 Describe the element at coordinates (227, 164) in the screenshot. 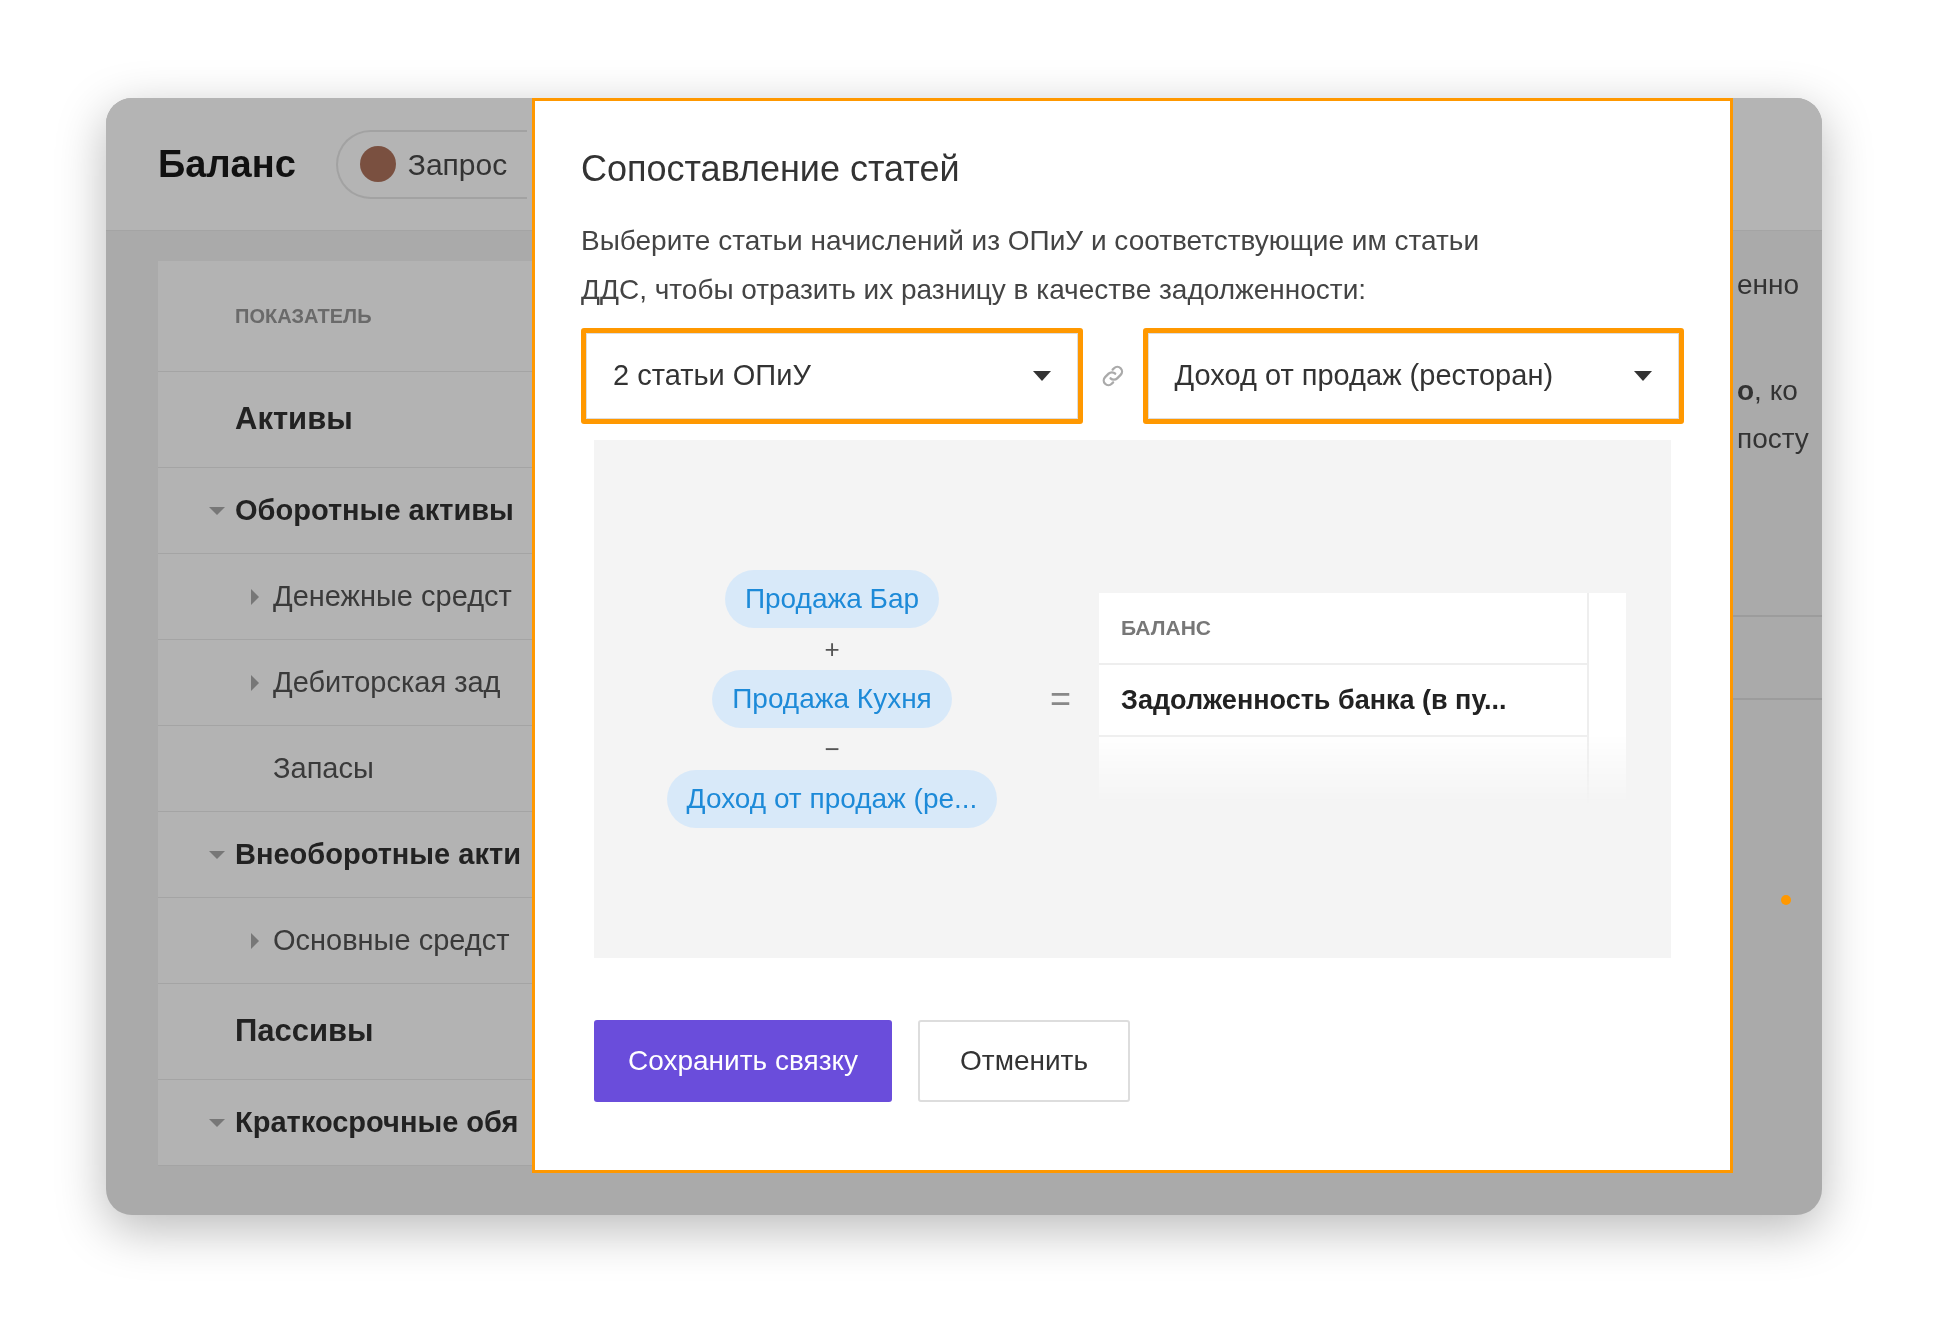

I see `page-title: Баланс` at that location.